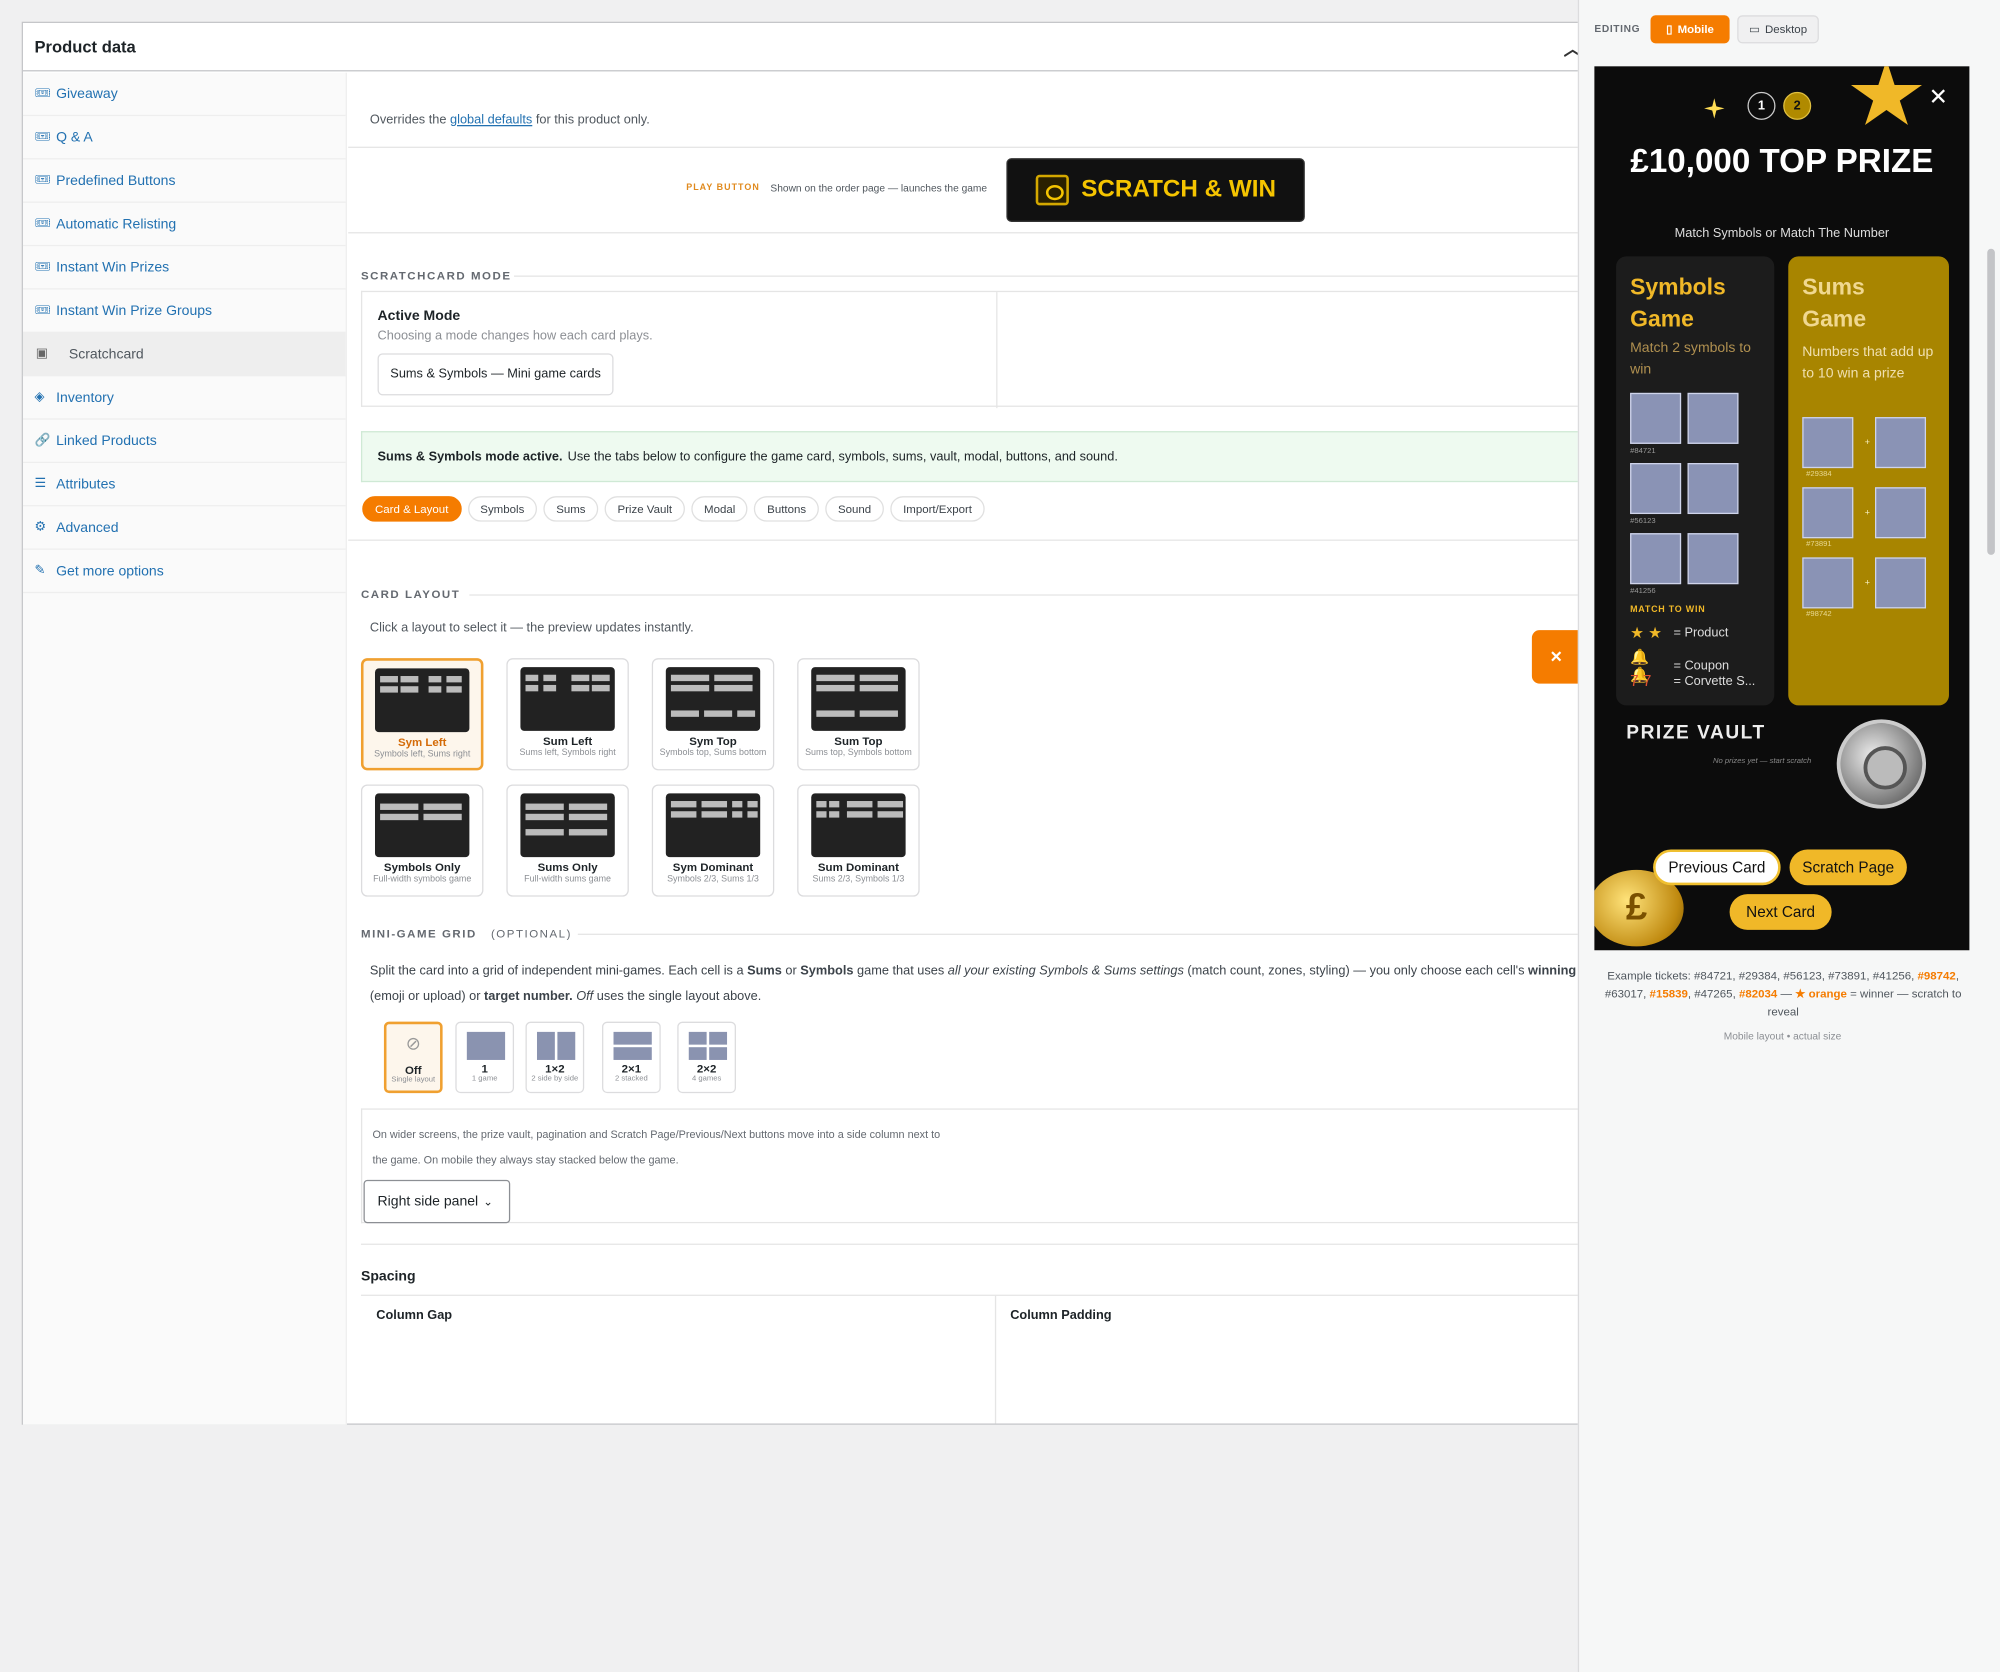 The image size is (2000, 1672). What do you see at coordinates (1886, 95) in the screenshot?
I see `star-icon` at bounding box center [1886, 95].